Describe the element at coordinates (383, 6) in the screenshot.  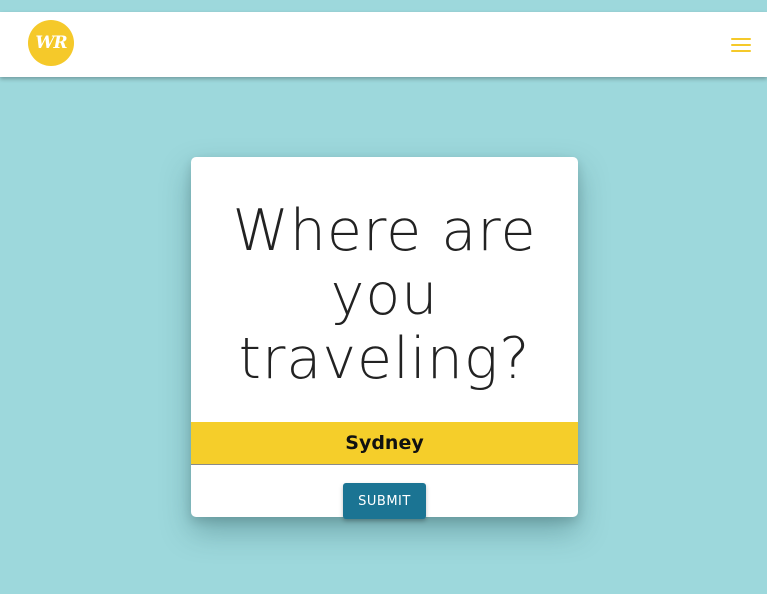
I see `top-strip` at that location.